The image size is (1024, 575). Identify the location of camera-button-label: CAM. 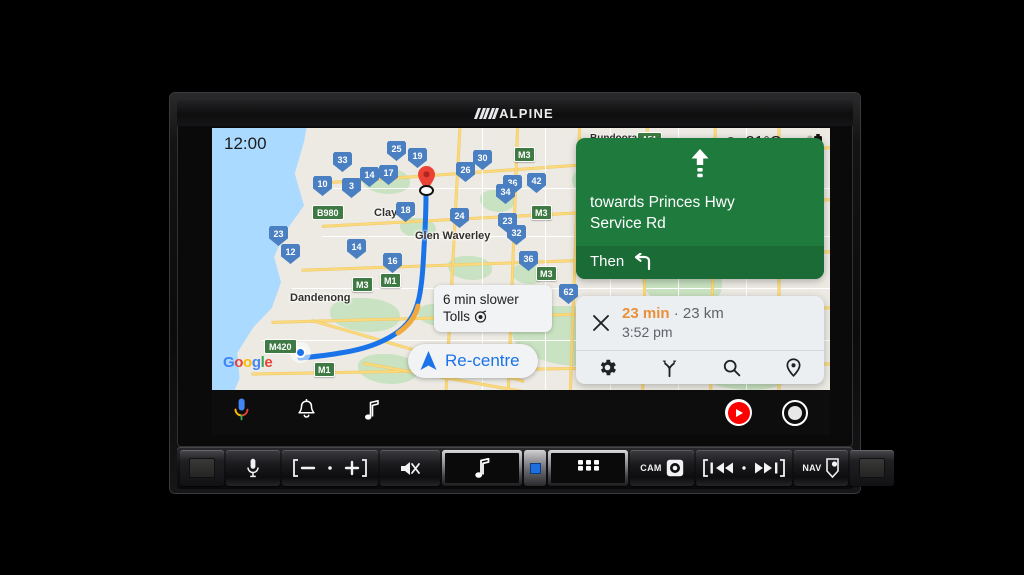
(651, 468).